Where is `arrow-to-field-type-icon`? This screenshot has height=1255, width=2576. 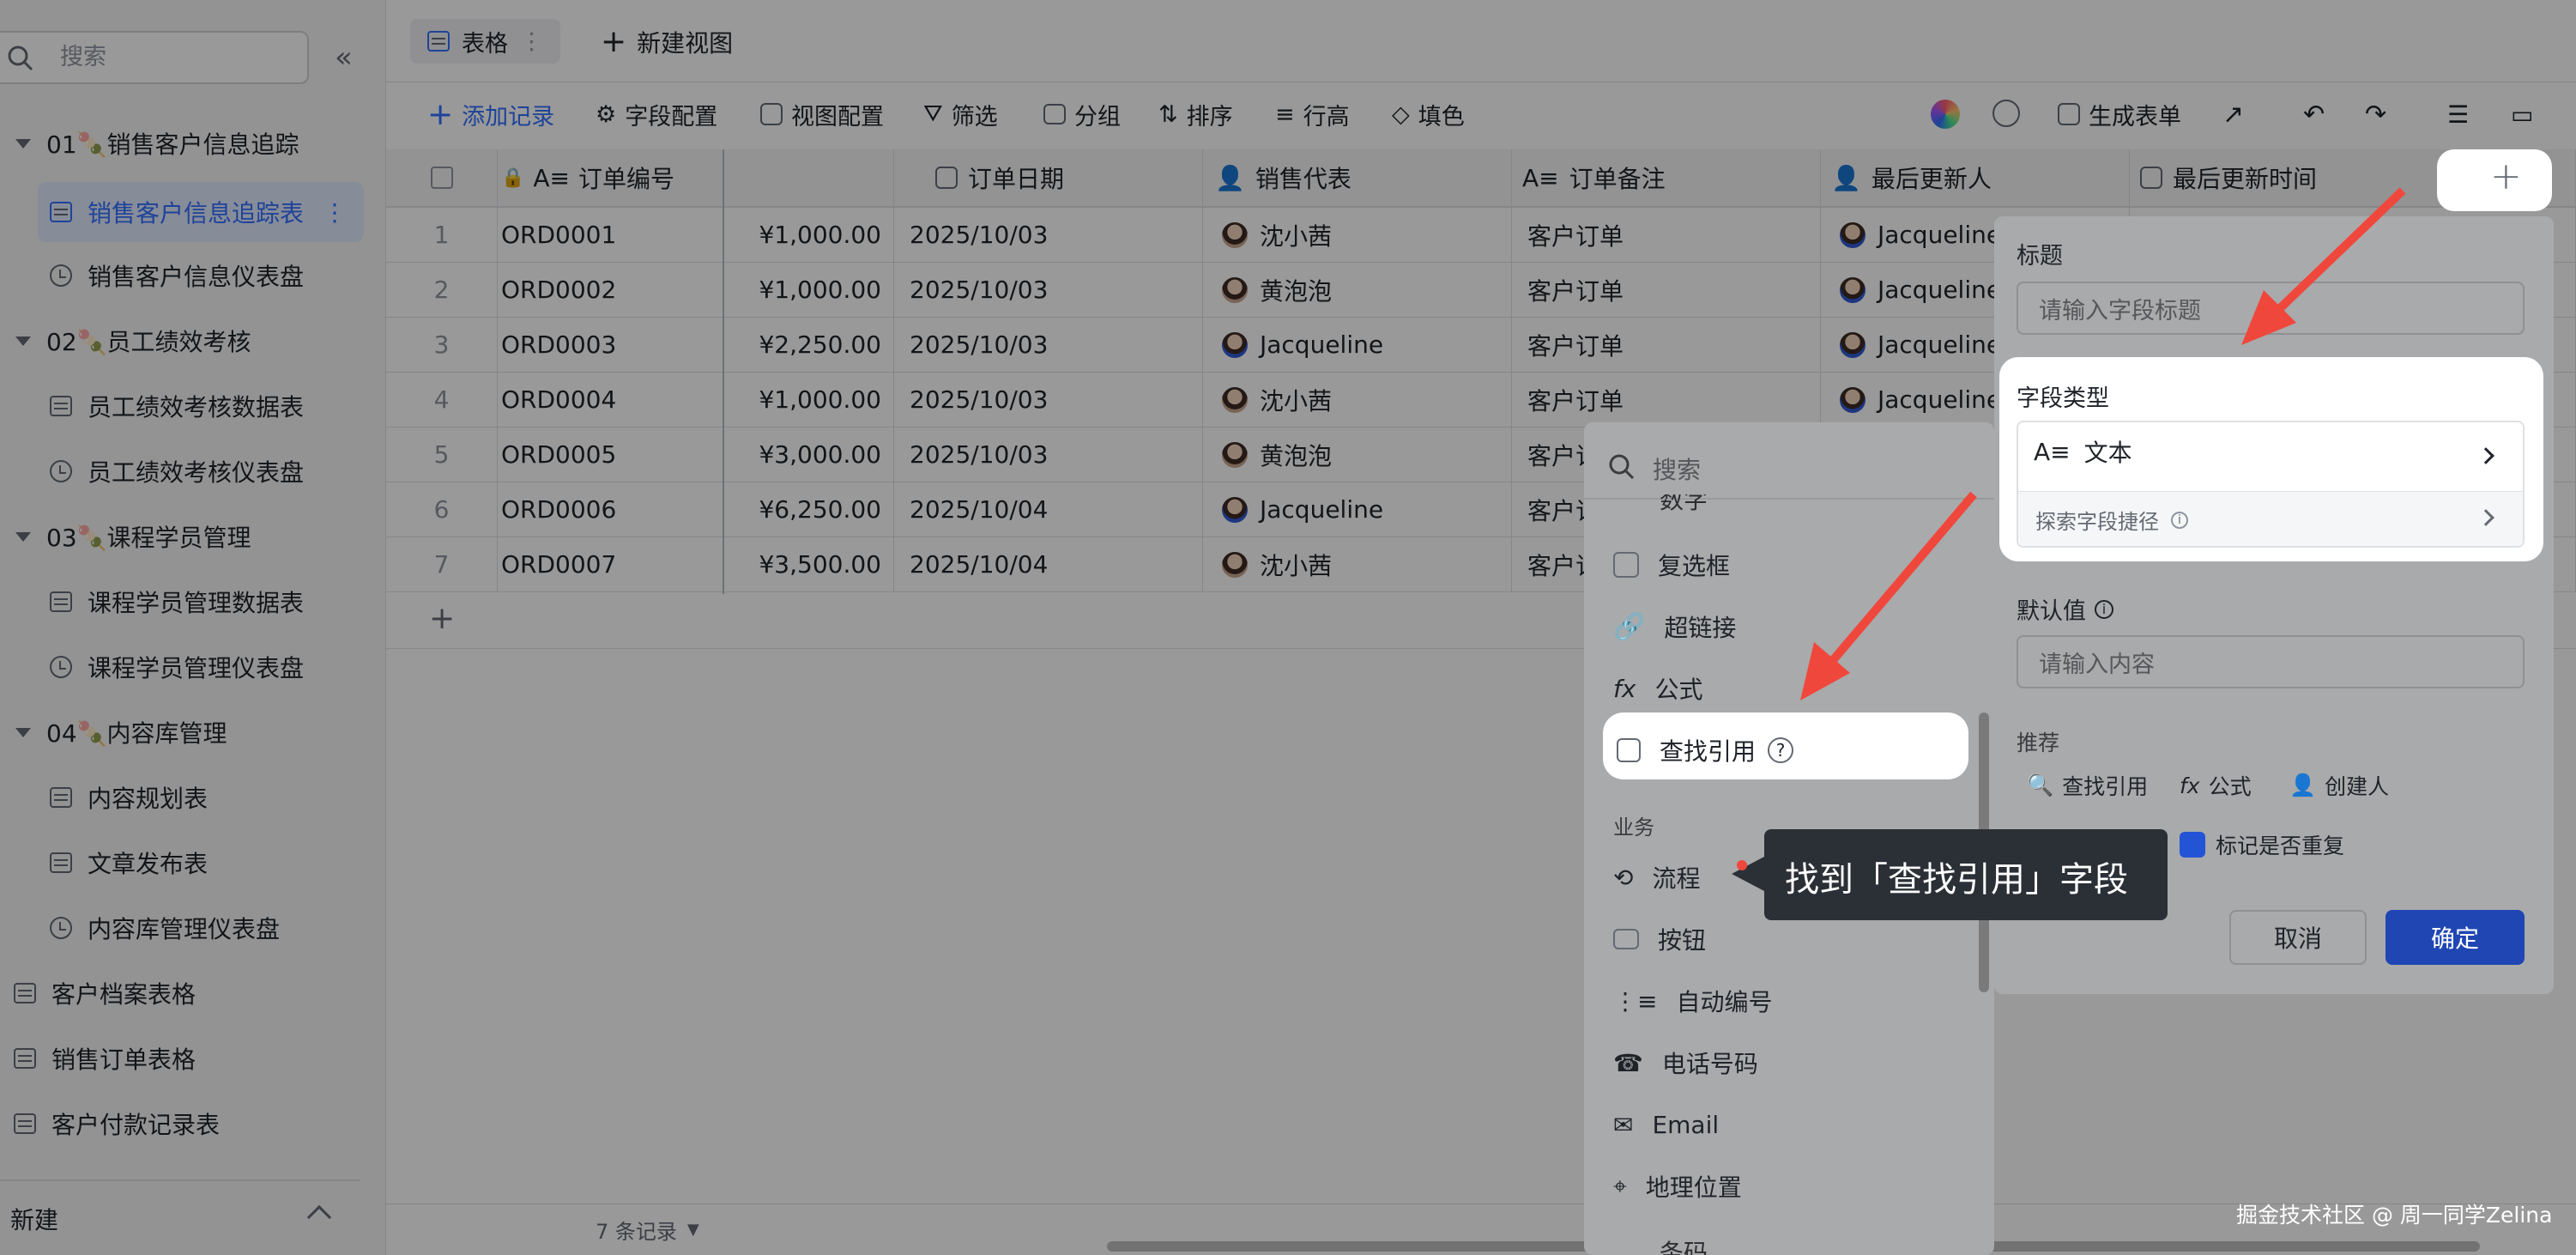 arrow-to-field-type-icon is located at coordinates (2323, 266).